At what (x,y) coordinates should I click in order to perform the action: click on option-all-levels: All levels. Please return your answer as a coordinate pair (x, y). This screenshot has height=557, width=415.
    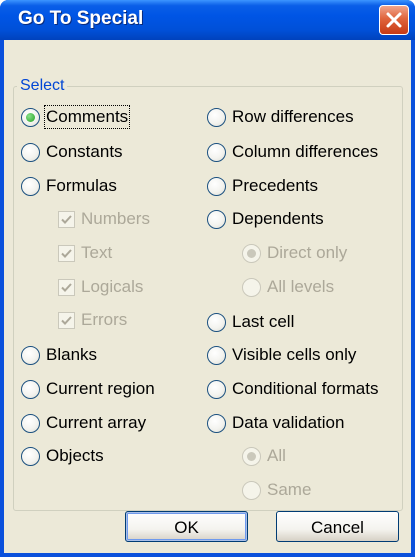
    Looking at the image, I should click on (288, 287).